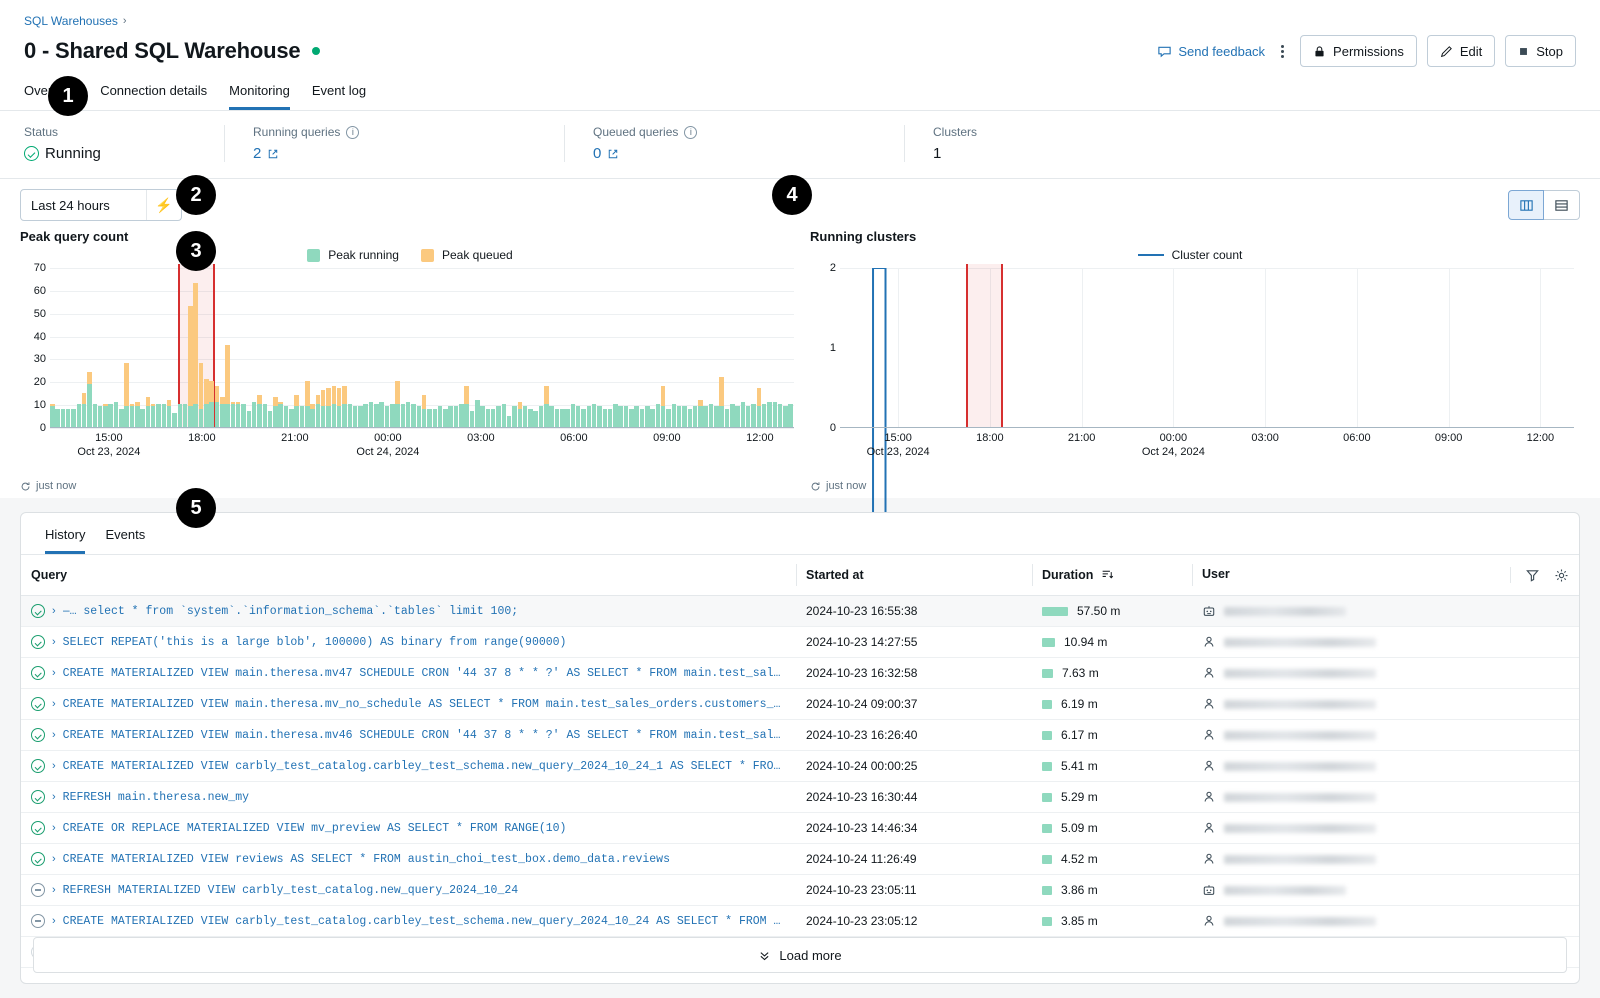 The width and height of the screenshot is (1600, 998). What do you see at coordinates (1282, 51) in the screenshot?
I see `more-options-button` at bounding box center [1282, 51].